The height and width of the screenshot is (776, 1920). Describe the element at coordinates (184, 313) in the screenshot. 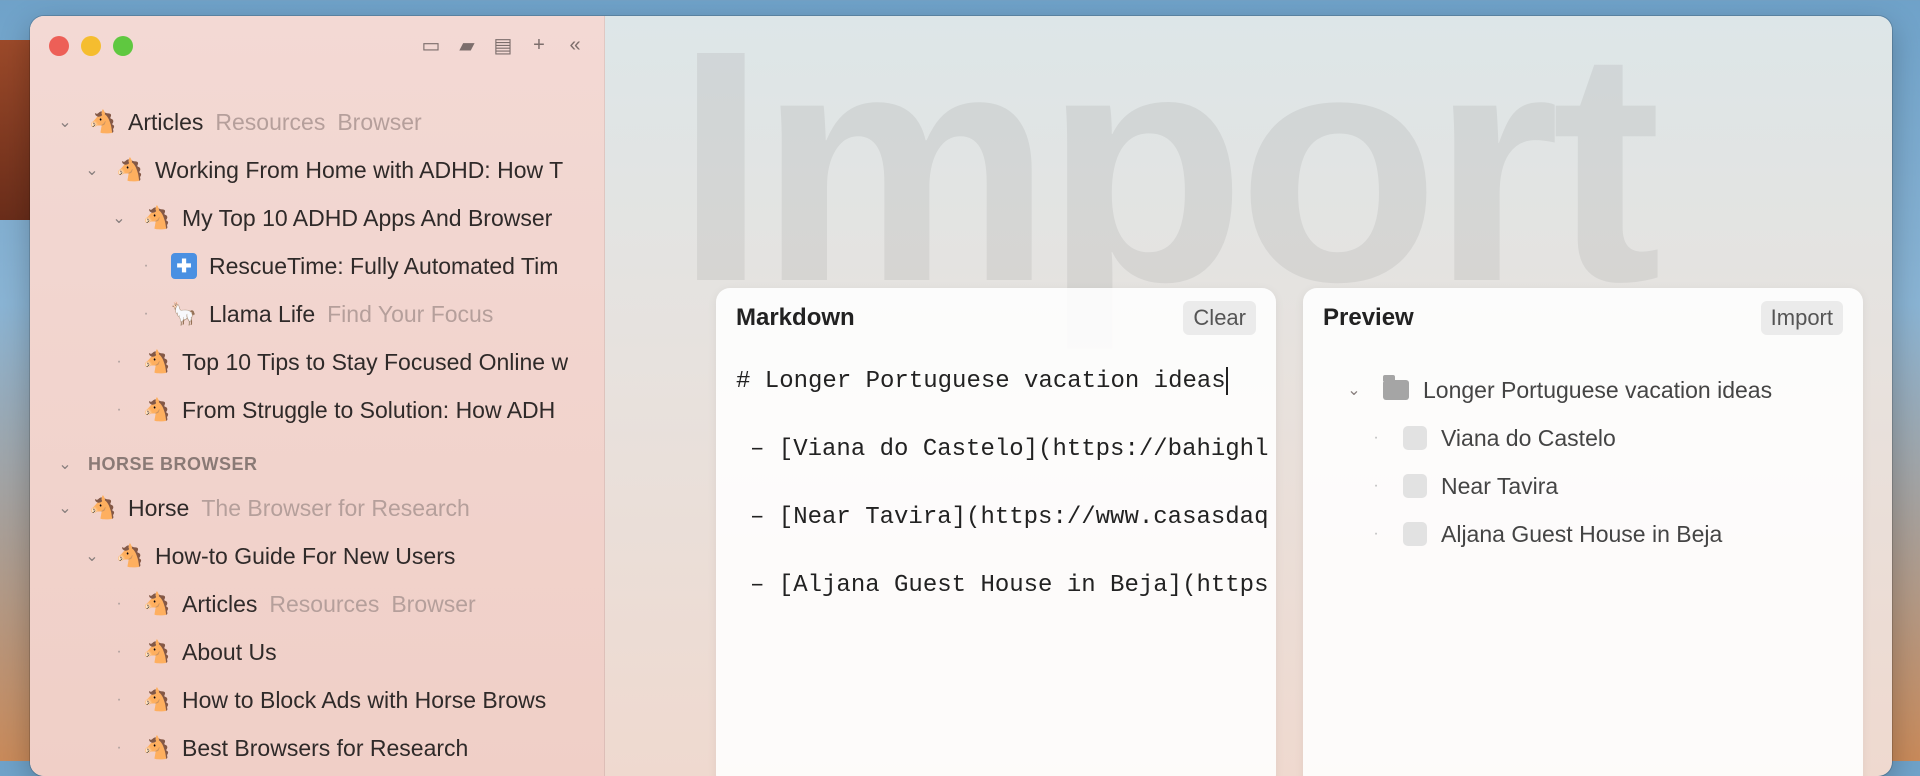

I see `llama-icon: 🦙` at that location.